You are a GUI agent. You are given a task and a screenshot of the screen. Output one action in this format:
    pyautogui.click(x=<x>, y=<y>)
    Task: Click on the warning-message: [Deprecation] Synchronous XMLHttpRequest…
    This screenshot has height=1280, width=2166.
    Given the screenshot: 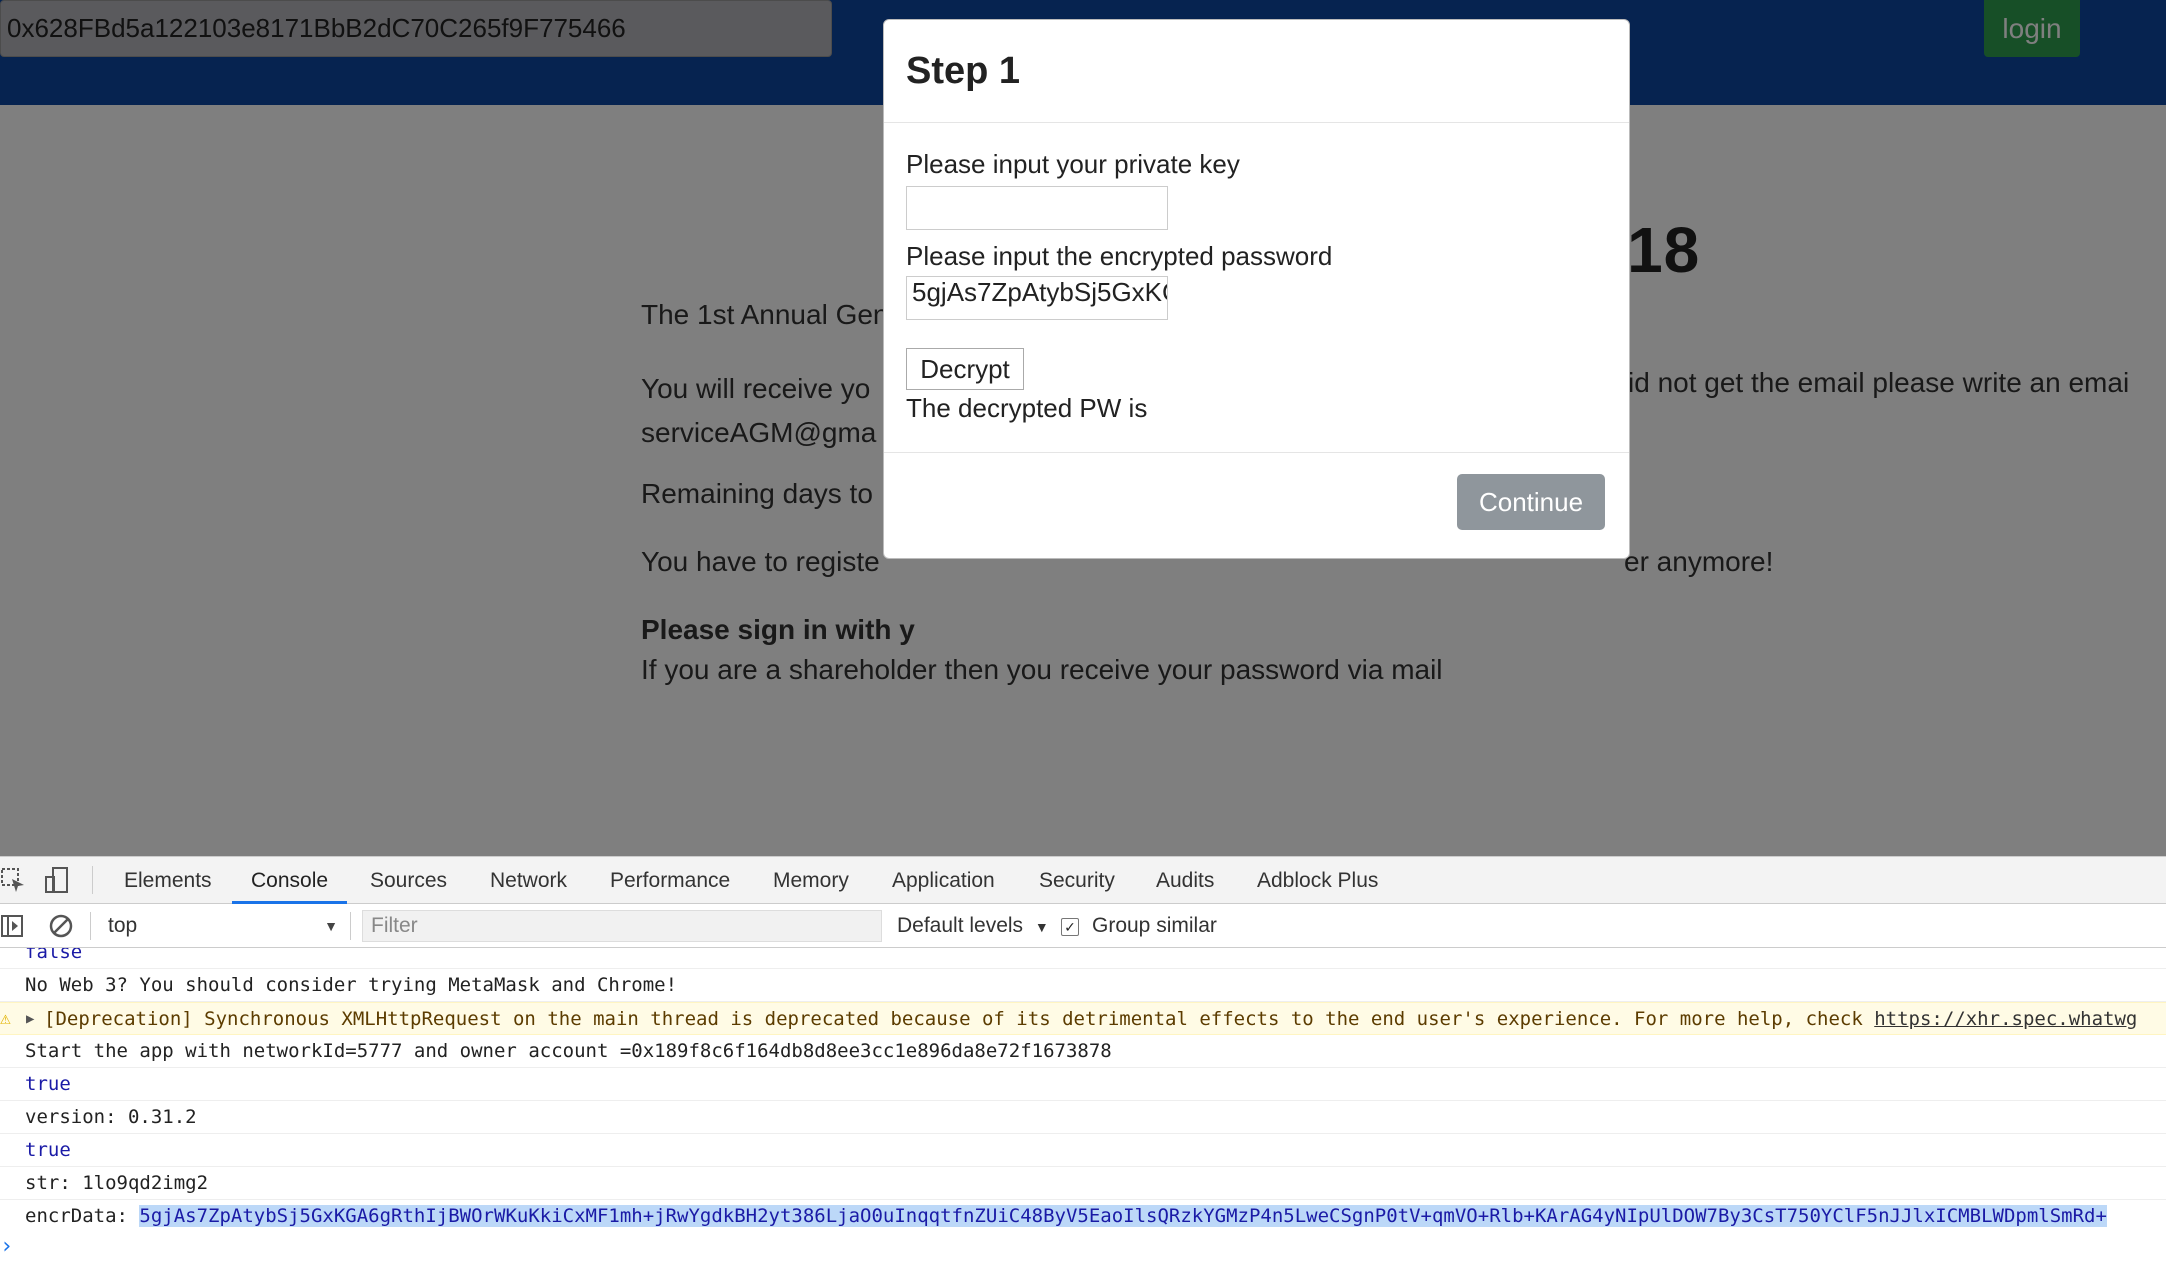 What is the action you would take?
    pyautogui.click(x=1090, y=1018)
    